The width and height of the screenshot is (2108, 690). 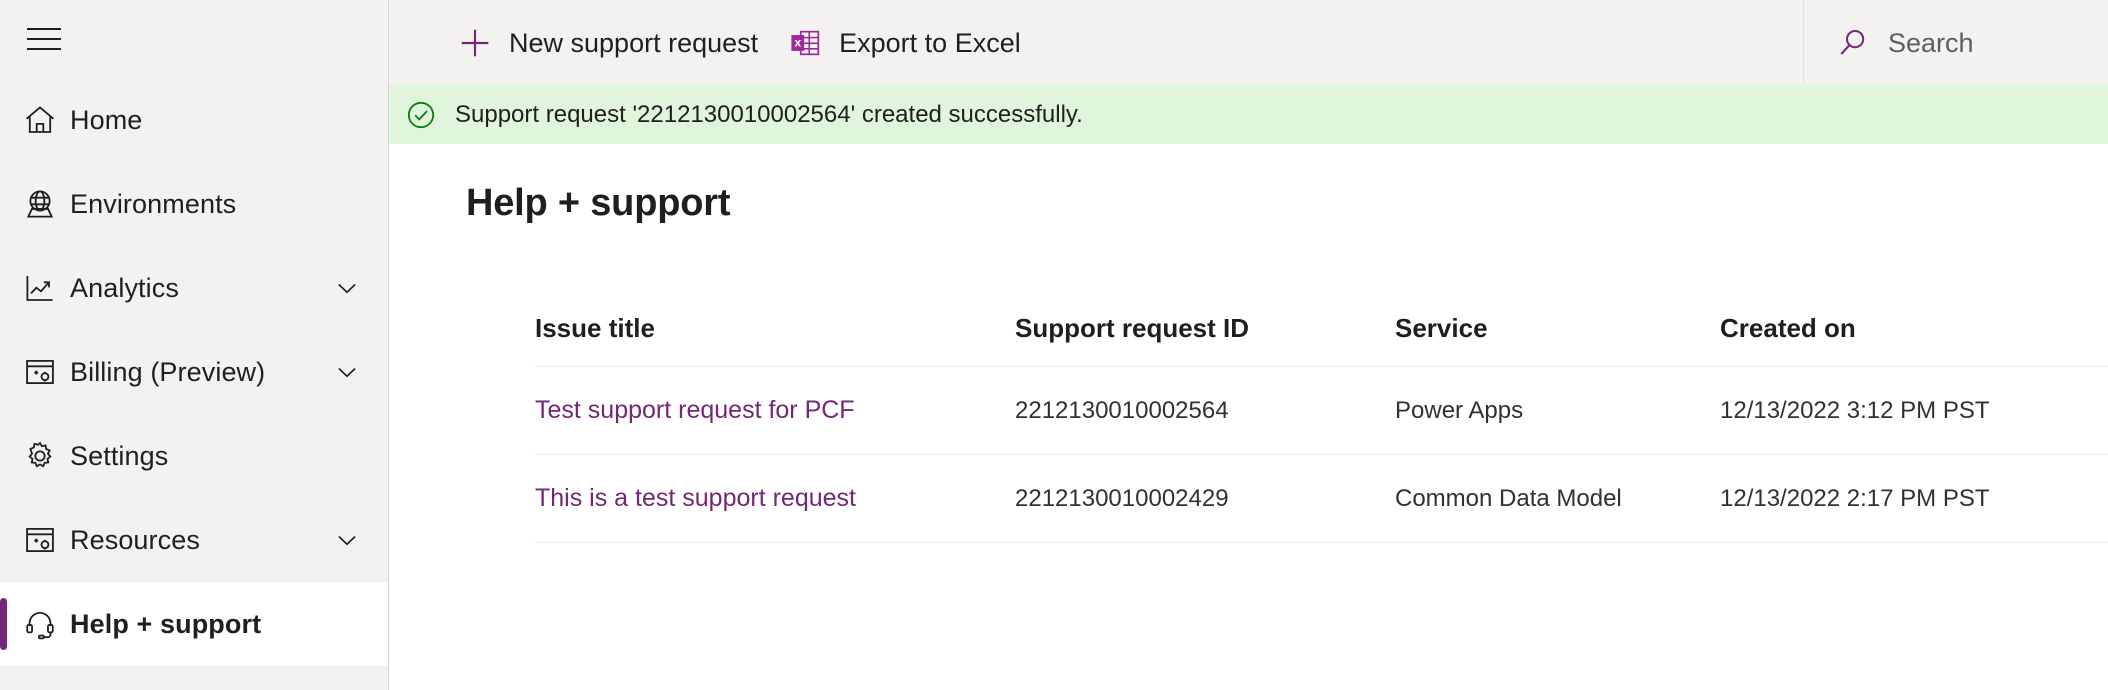 I want to click on page-title: Help + support, so click(x=598, y=203).